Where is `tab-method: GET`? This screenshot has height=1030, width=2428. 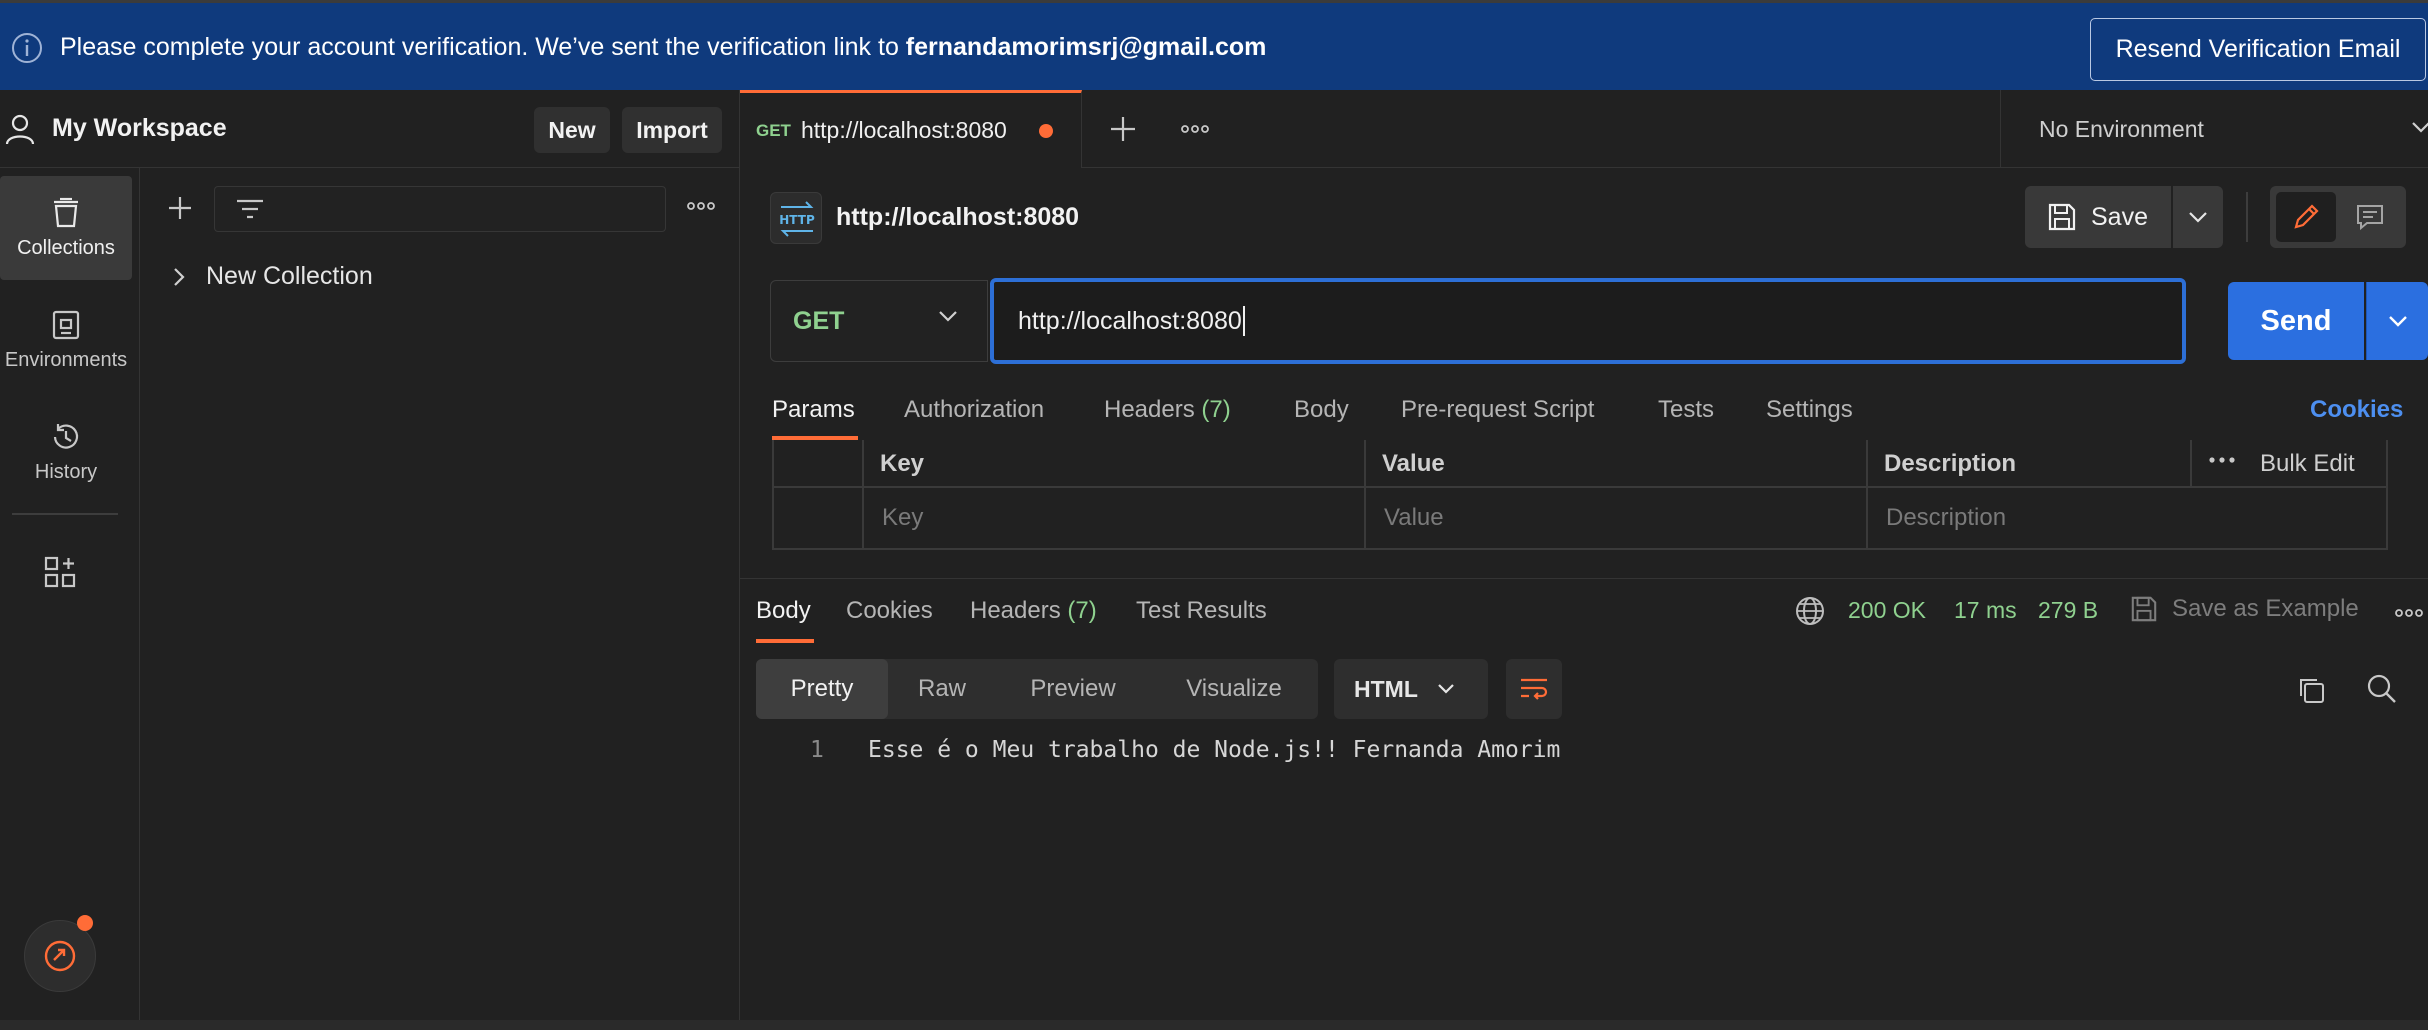
tab-method: GET is located at coordinates (773, 130).